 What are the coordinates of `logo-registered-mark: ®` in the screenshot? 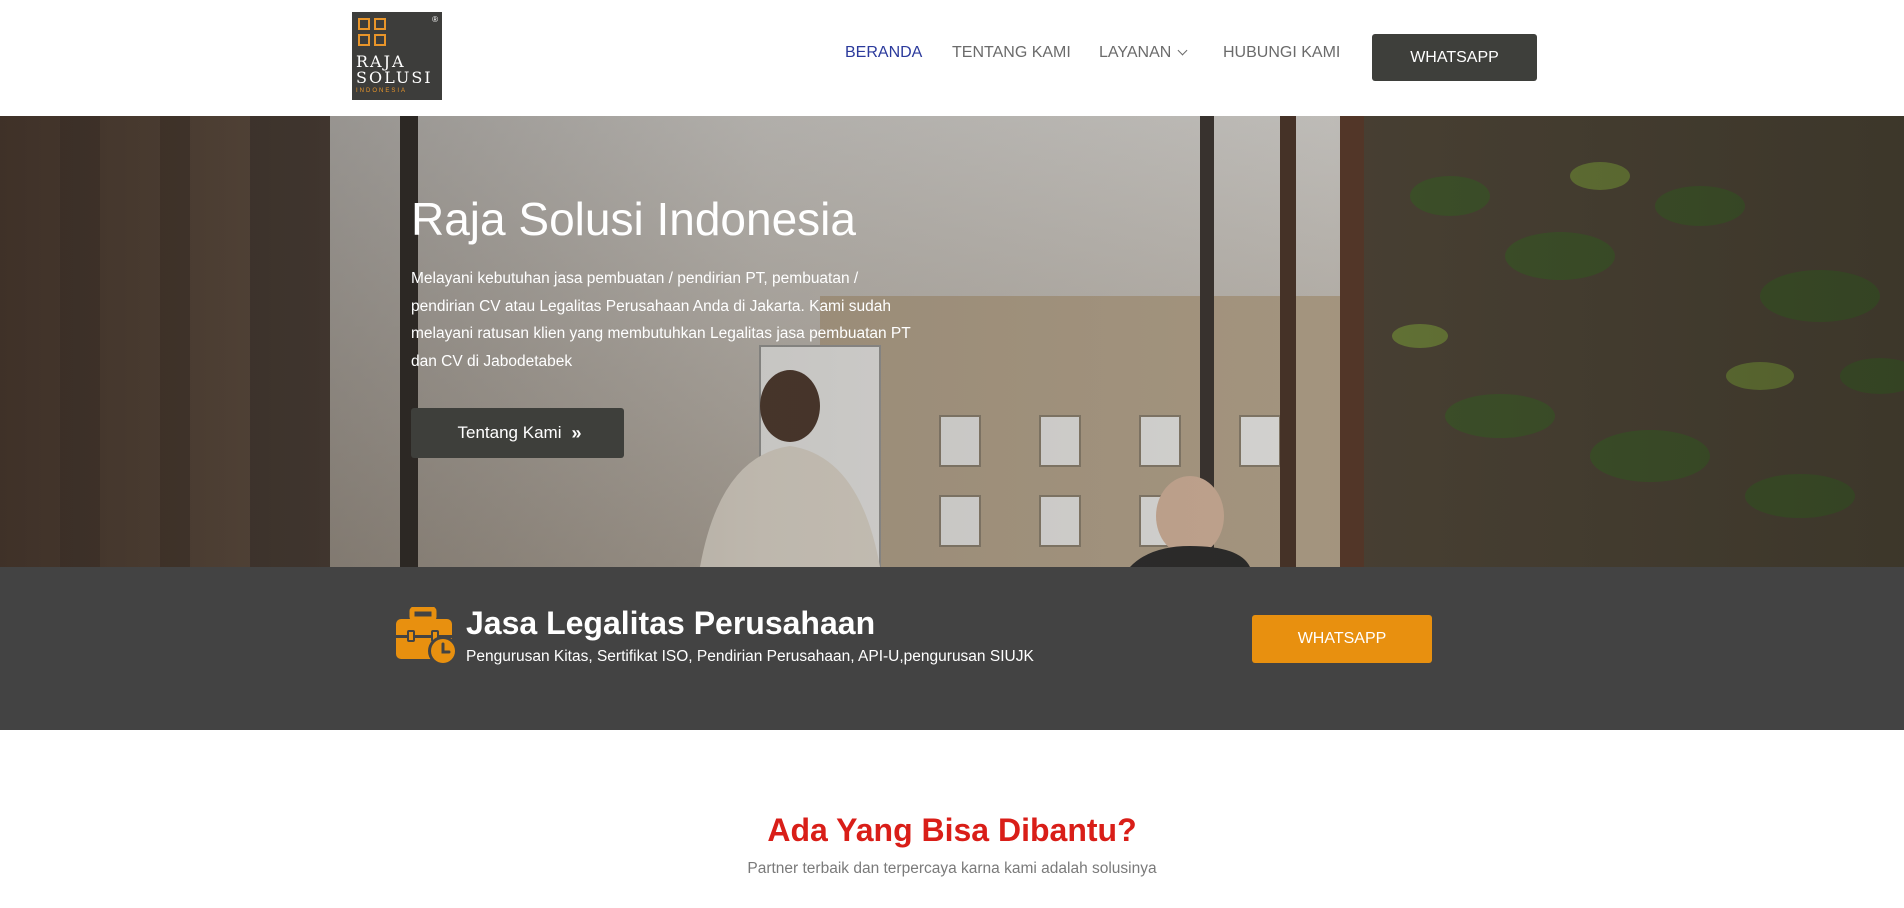 It's located at (435, 19).